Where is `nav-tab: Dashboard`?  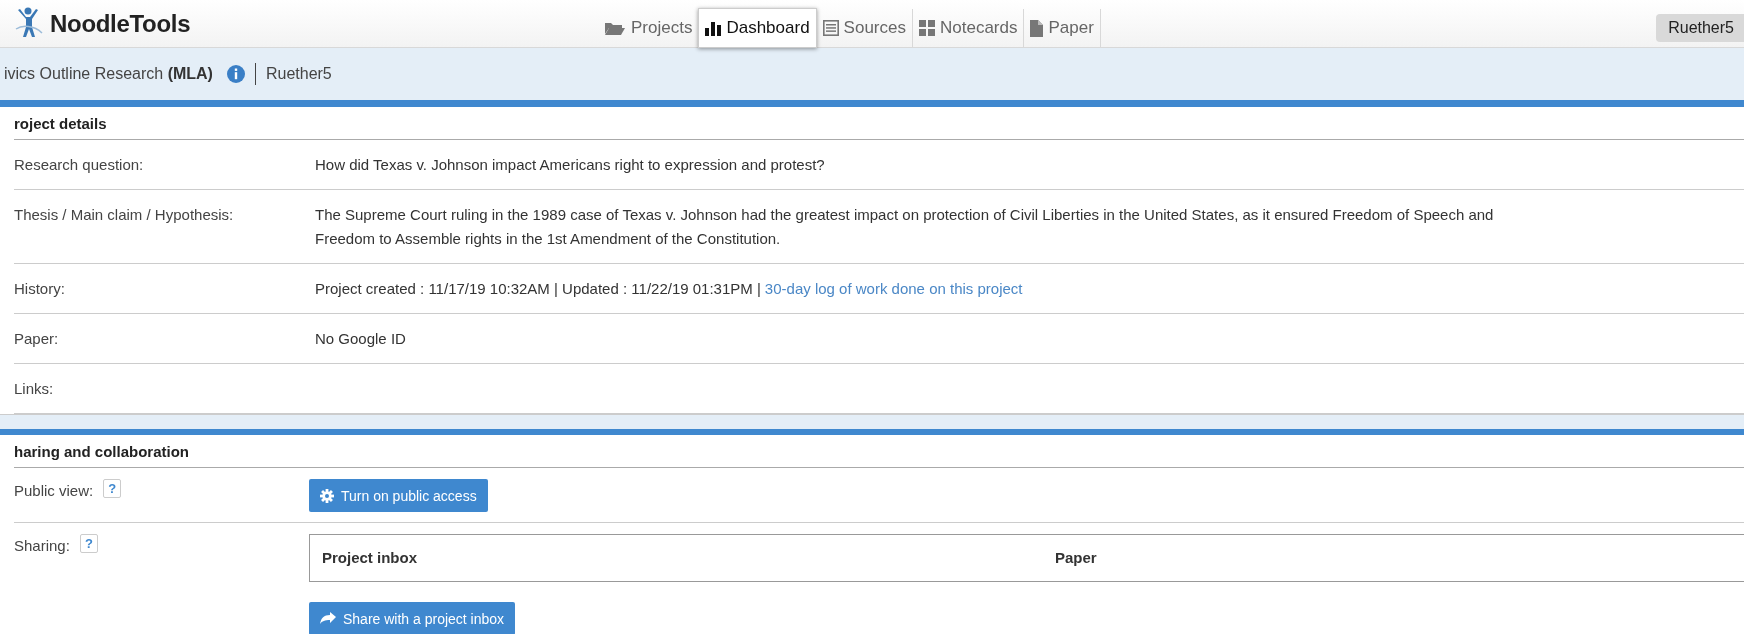
nav-tab: Dashboard is located at coordinates (757, 28).